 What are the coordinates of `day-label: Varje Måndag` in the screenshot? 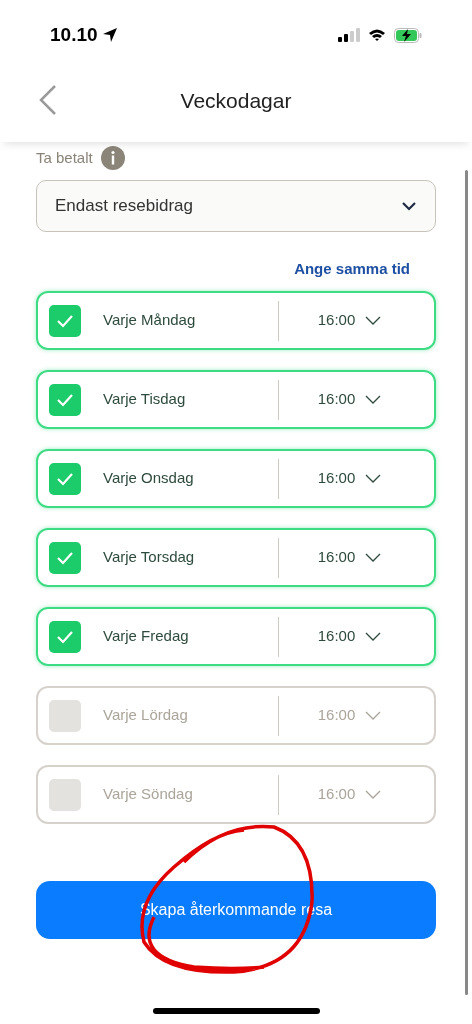 It's located at (150, 320).